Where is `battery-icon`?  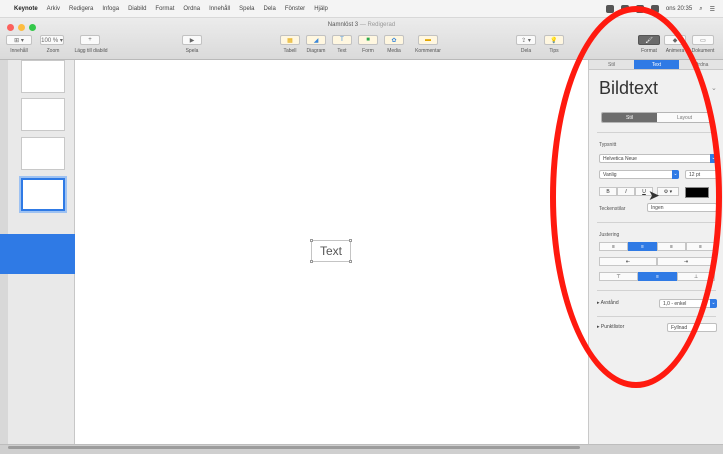 battery-icon is located at coordinates (654, 9).